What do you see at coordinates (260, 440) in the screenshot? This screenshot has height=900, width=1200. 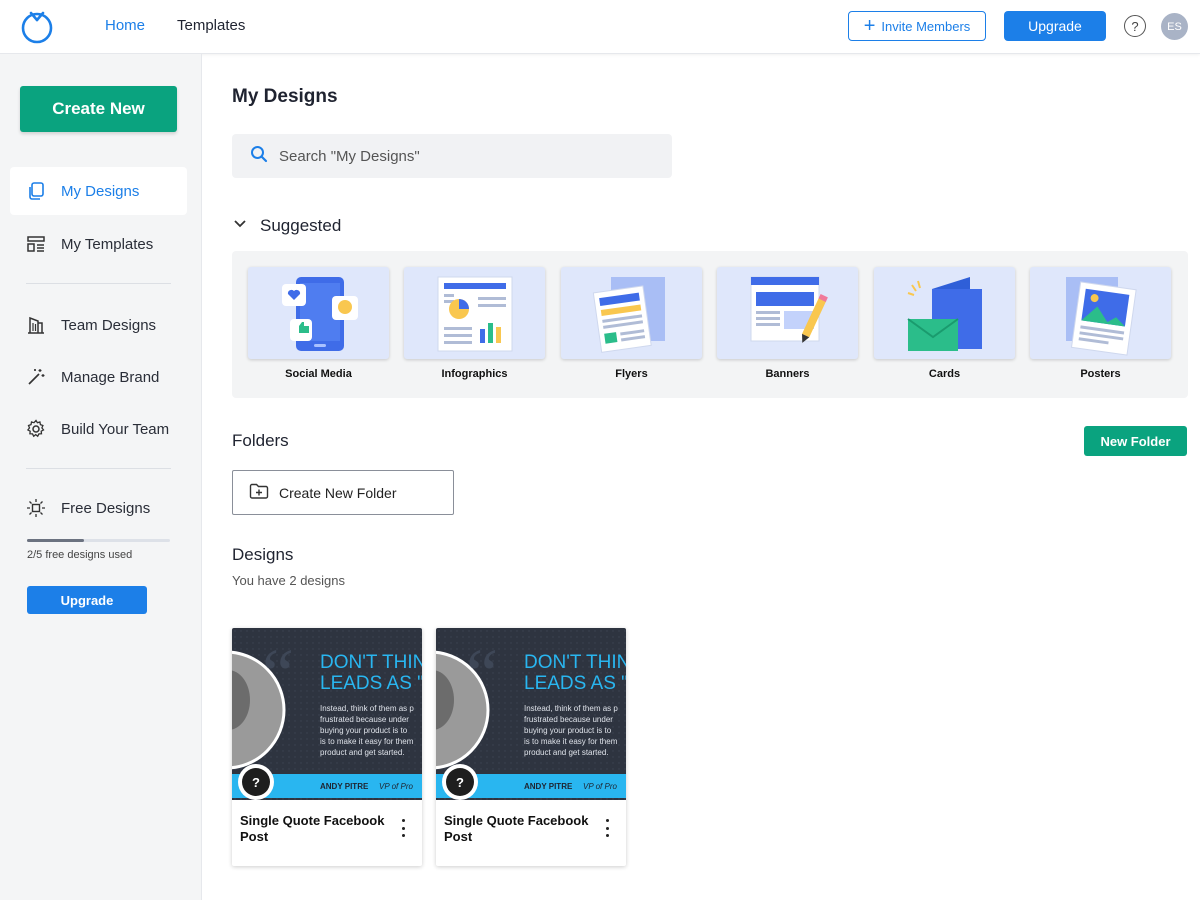 I see `folders-heading: Folders` at bounding box center [260, 440].